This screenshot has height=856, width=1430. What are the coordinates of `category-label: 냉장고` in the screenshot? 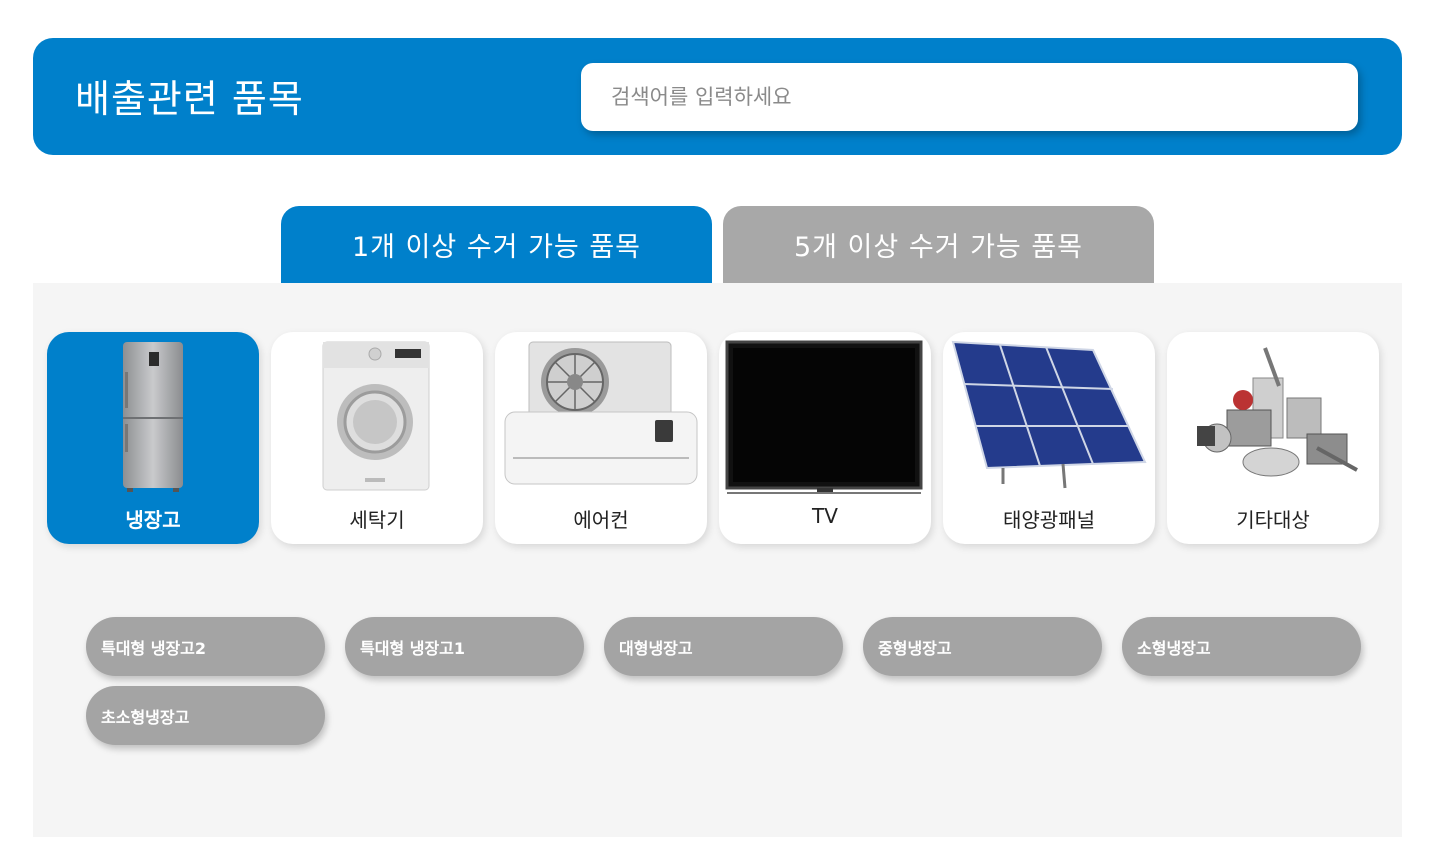 It's located at (153, 520).